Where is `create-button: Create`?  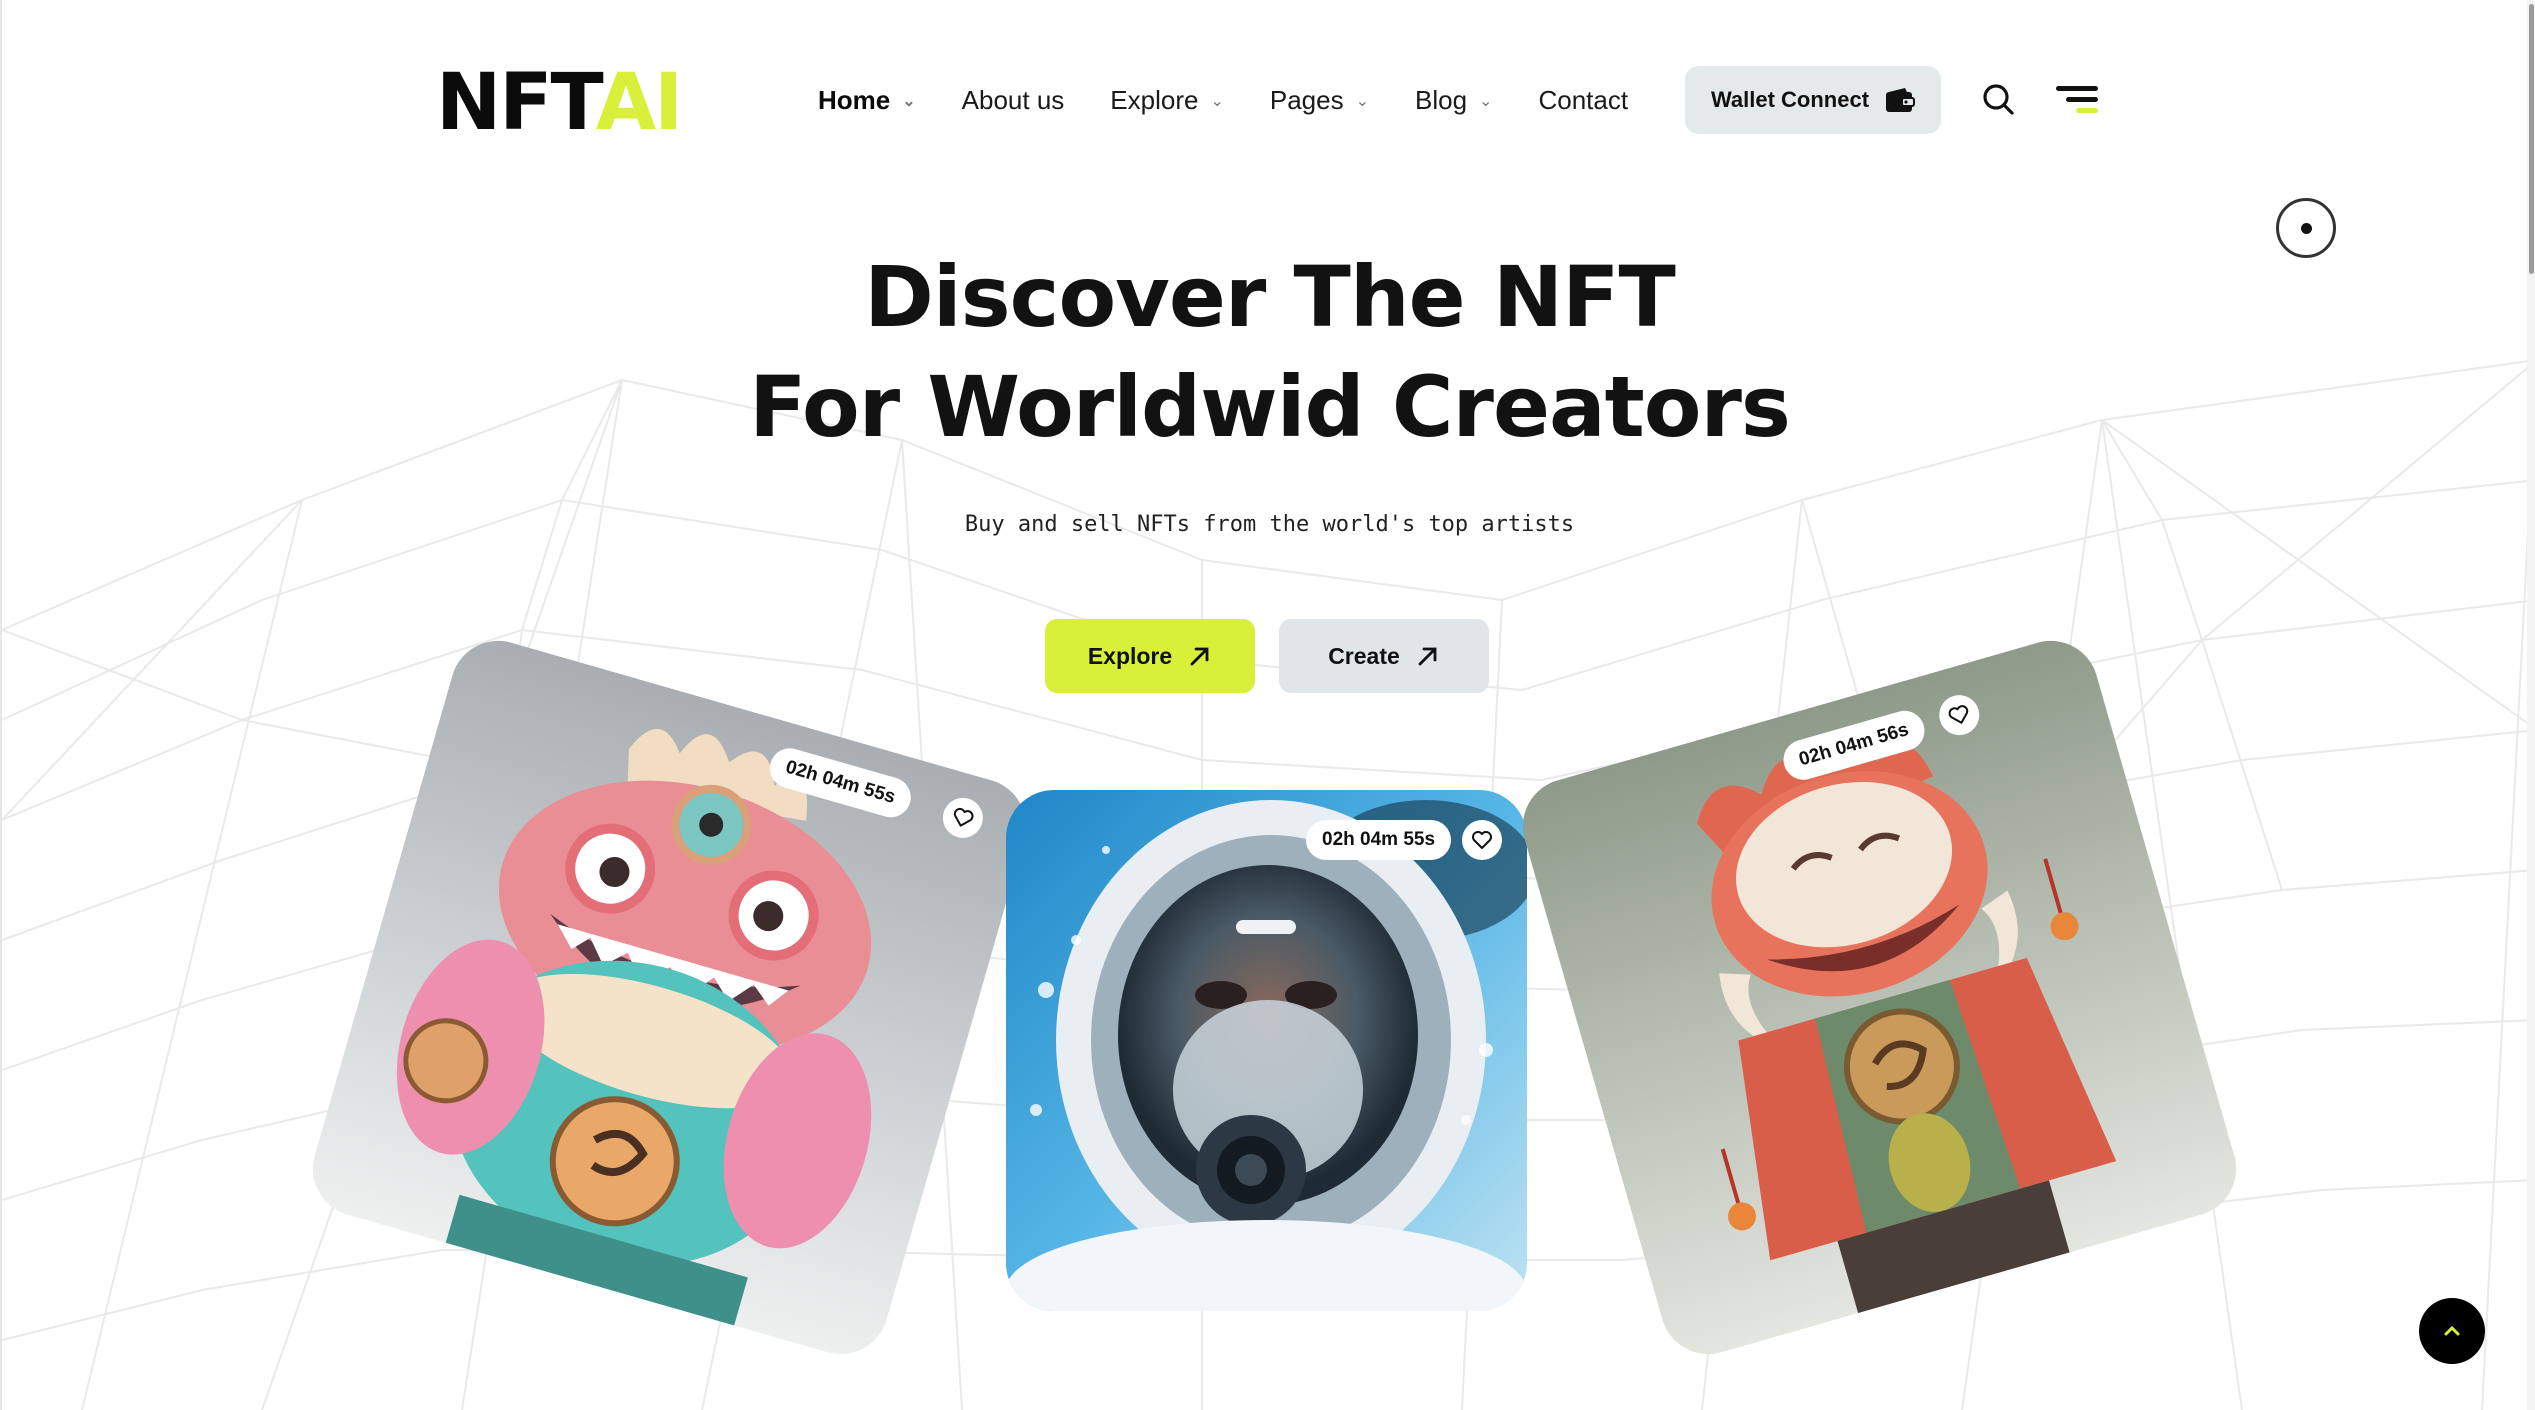
create-button: Create is located at coordinates (1384, 656).